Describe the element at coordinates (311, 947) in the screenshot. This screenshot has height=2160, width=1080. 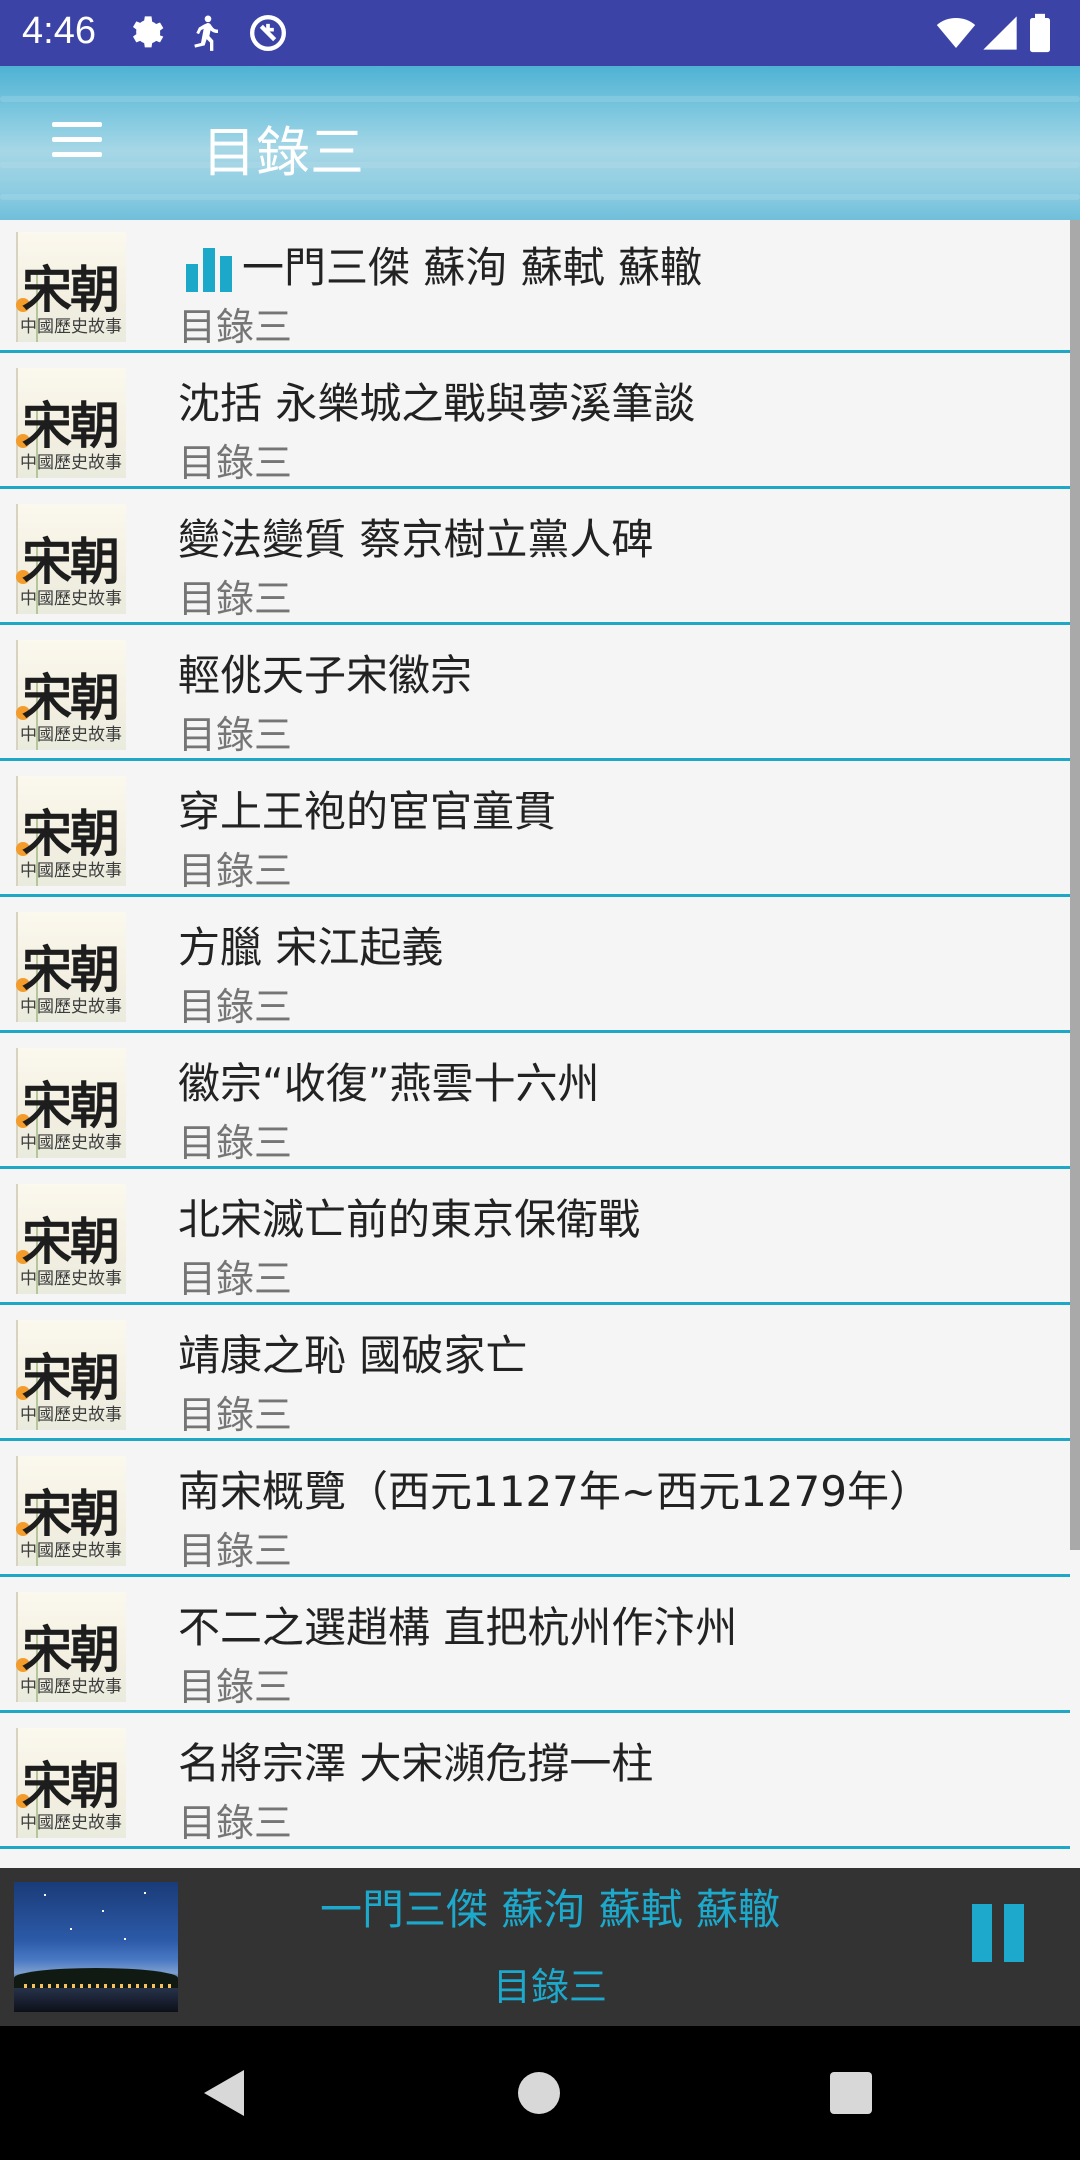
I see `track-title: 方臘 宋江起義` at that location.